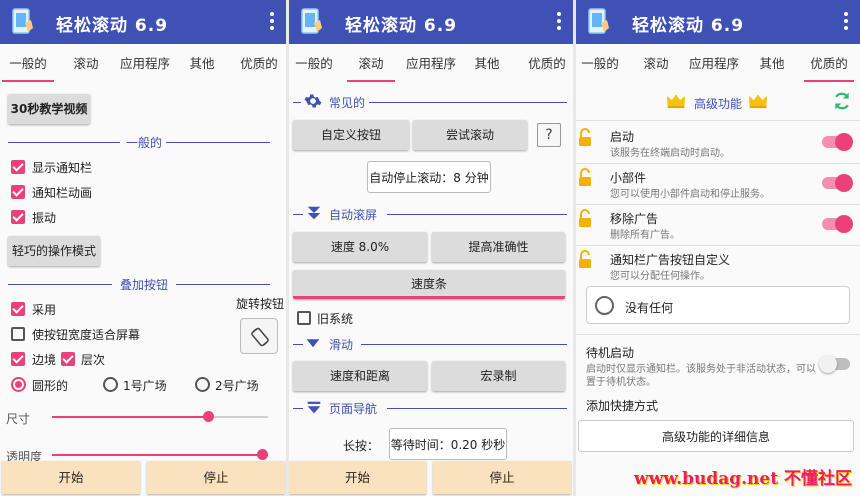  I want to click on speed-button: 速度 8.0%, so click(360, 247).